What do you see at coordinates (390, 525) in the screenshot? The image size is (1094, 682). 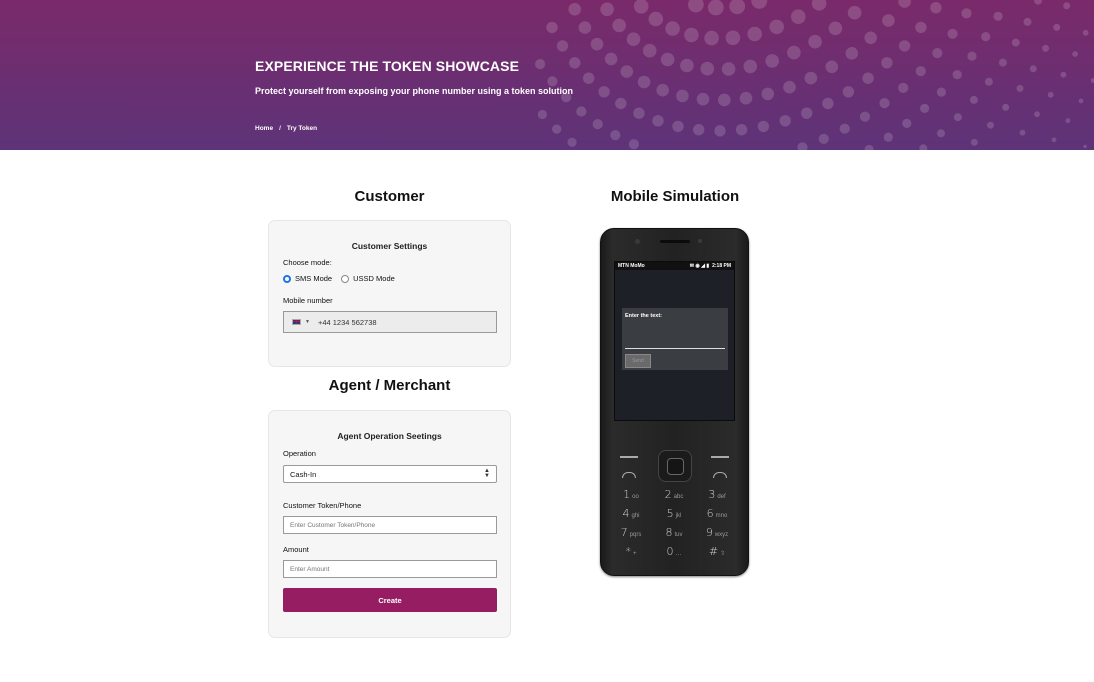 I see `customer-token-input` at bounding box center [390, 525].